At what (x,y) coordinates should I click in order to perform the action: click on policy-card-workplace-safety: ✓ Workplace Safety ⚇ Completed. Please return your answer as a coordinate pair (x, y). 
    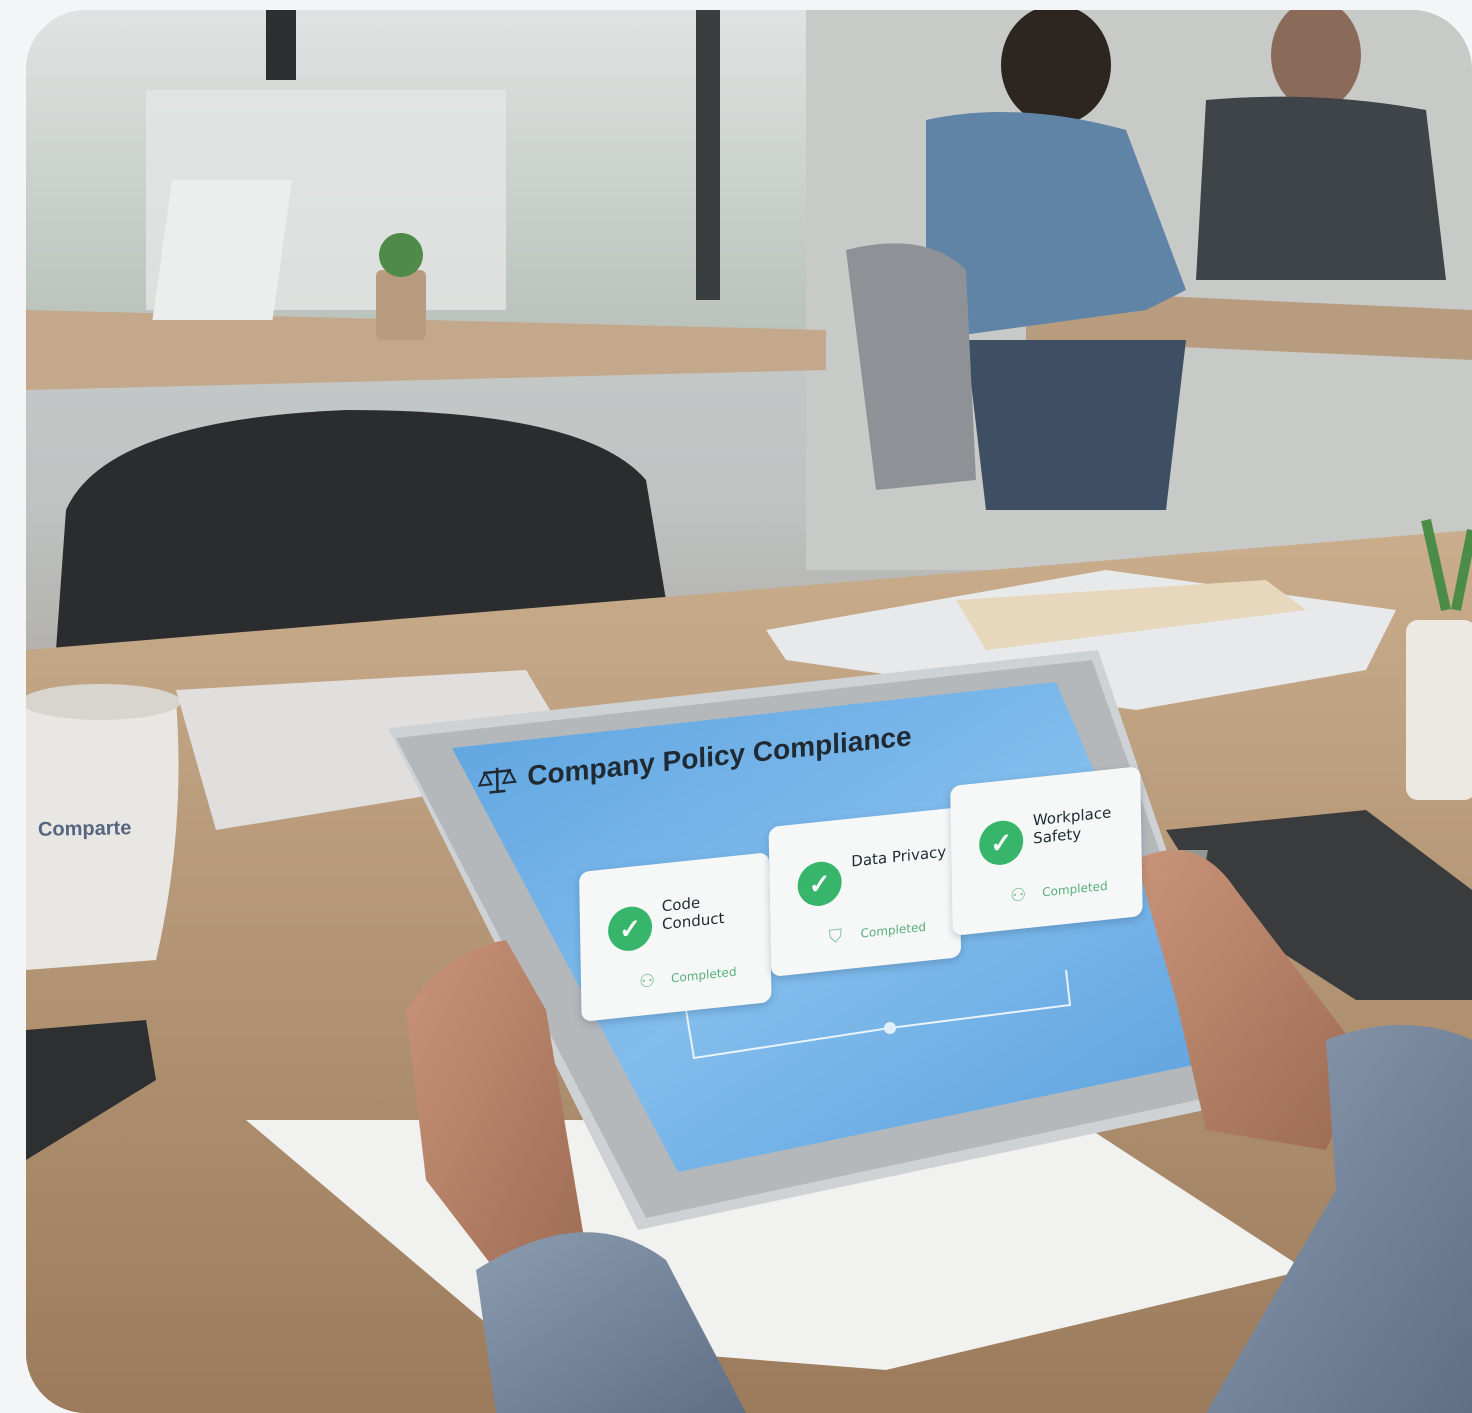
    Looking at the image, I should click on (1046, 851).